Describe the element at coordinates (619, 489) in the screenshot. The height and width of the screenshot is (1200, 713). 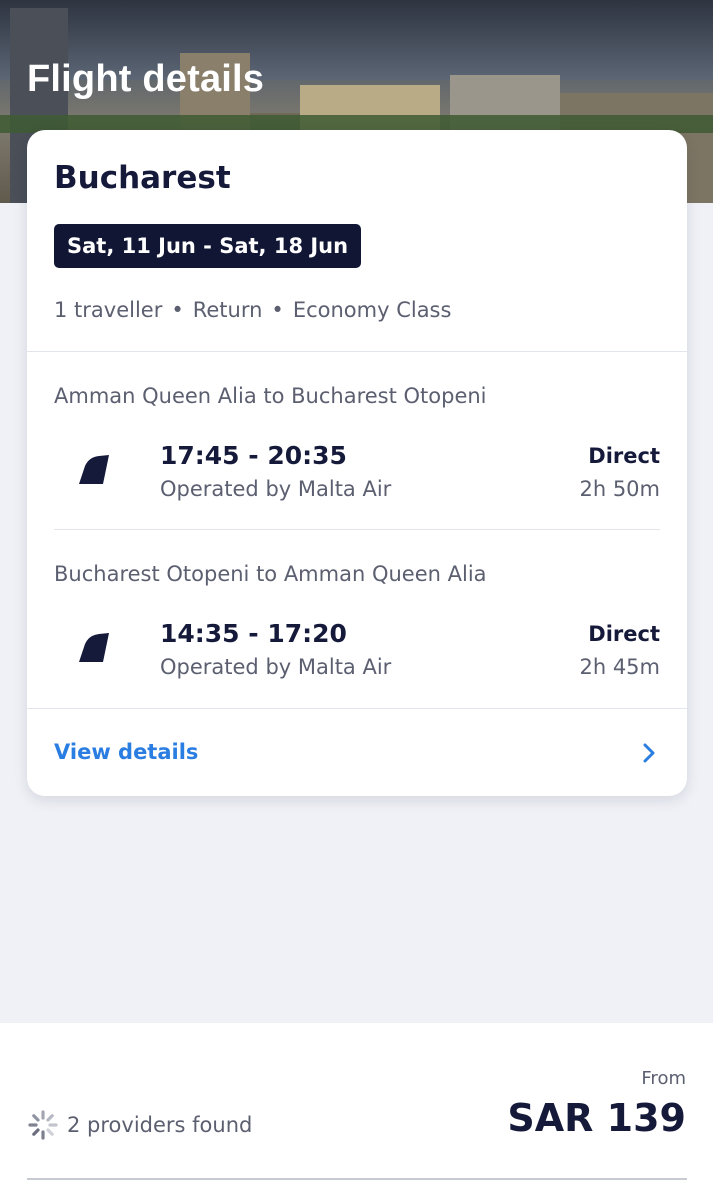
I see `leg-duration-outbound: 2h 50m` at that location.